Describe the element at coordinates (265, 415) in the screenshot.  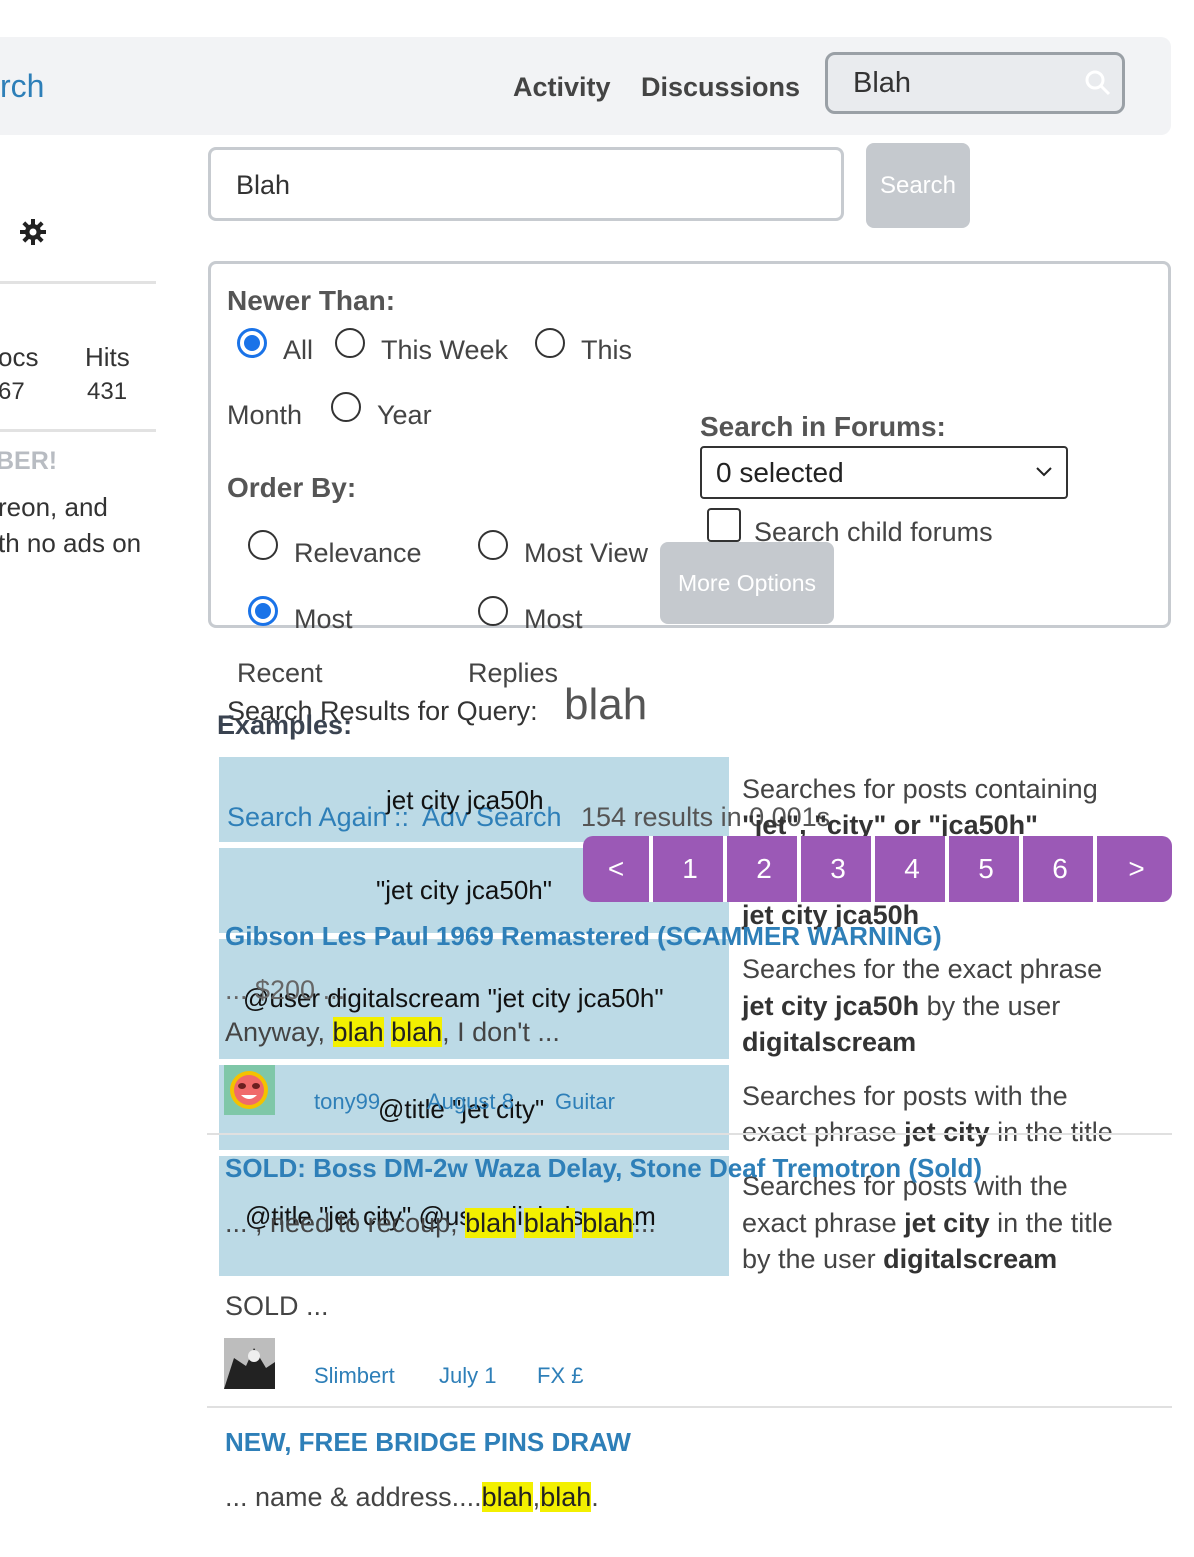
I see `radio-newer-month-label-cont: Month` at that location.